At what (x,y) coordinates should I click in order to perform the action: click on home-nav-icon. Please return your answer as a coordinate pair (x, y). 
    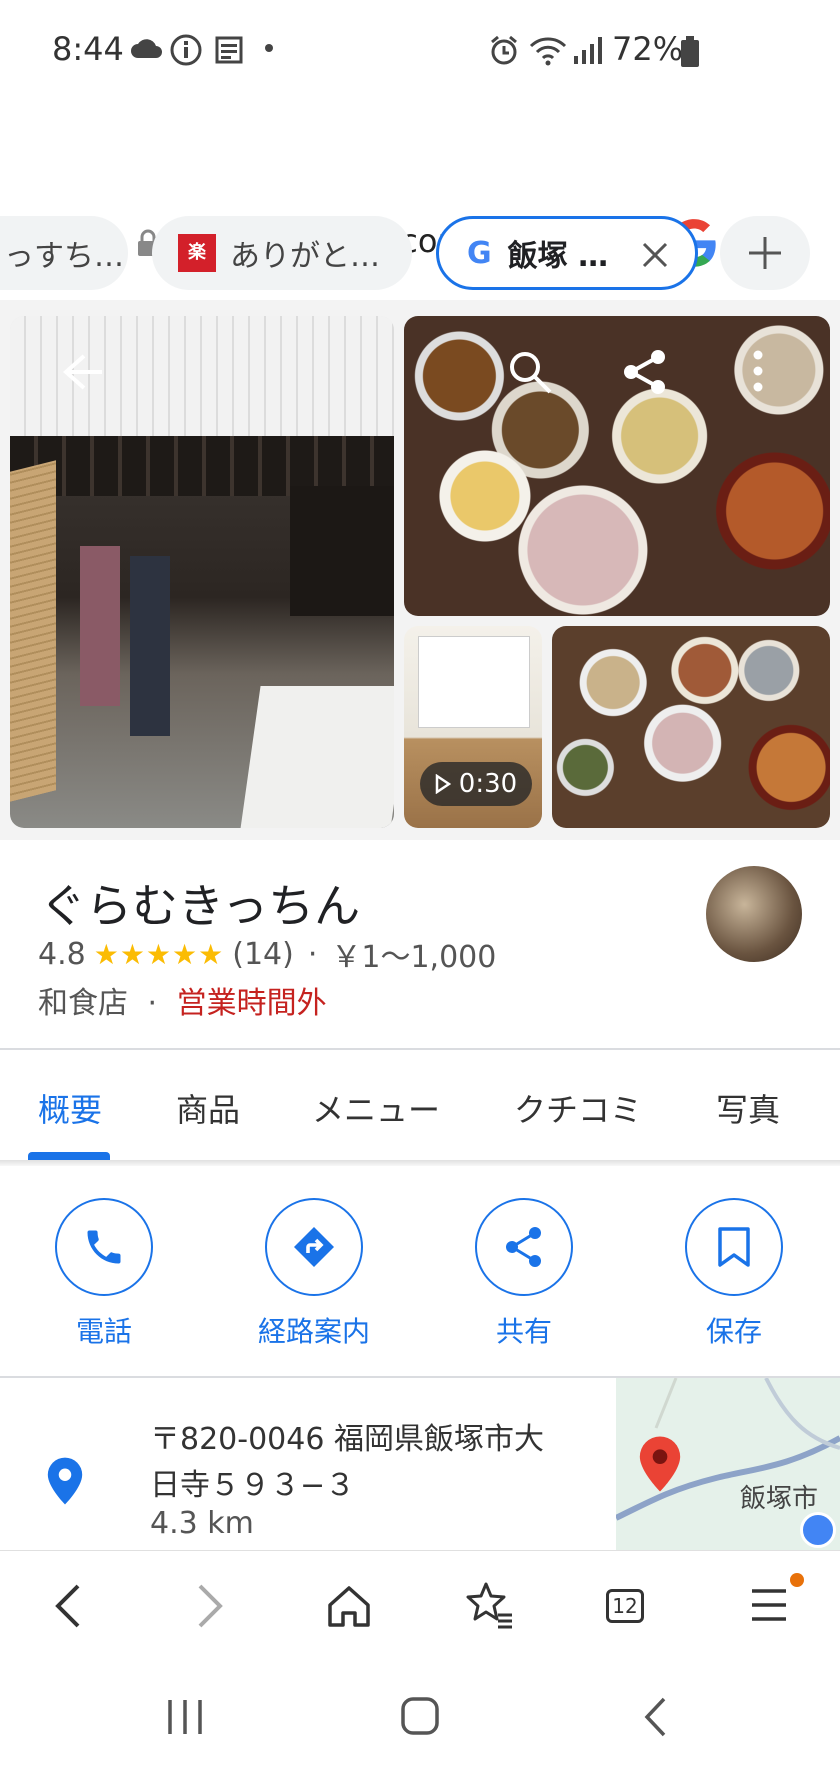
    Looking at the image, I should click on (420, 1716).